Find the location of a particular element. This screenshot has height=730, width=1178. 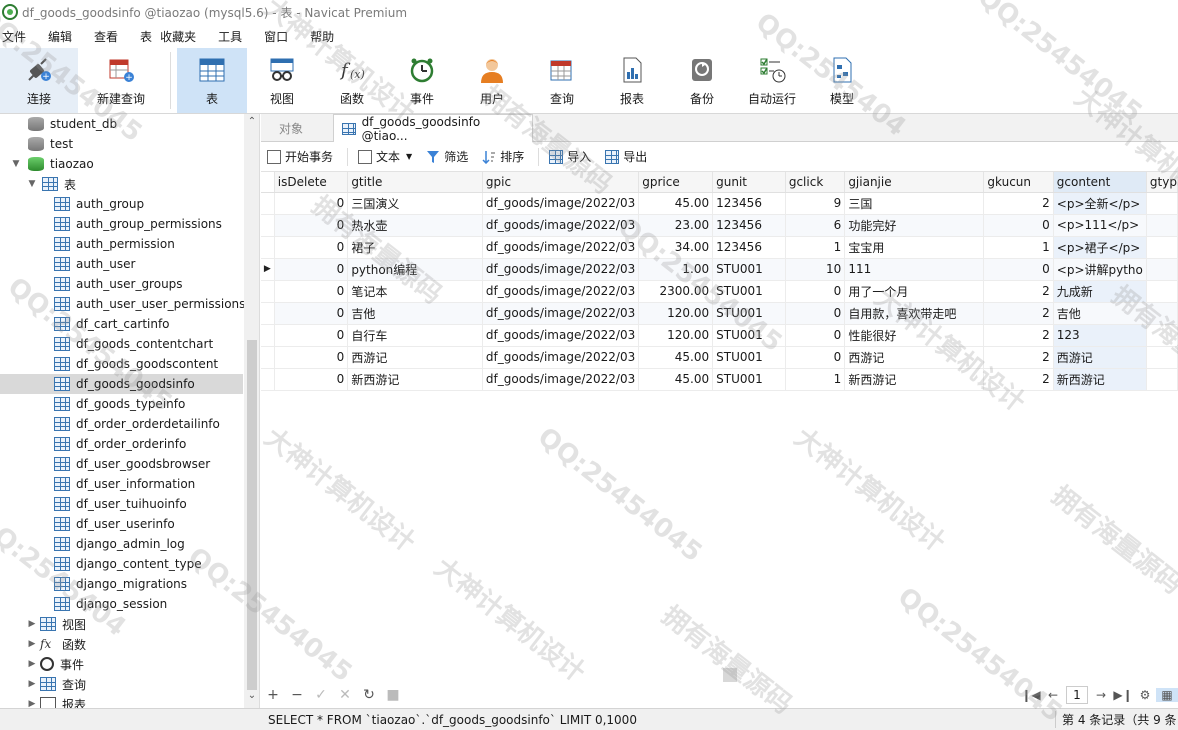

tree-item-functions: ▶ fx 函数 is located at coordinates (56, 644).